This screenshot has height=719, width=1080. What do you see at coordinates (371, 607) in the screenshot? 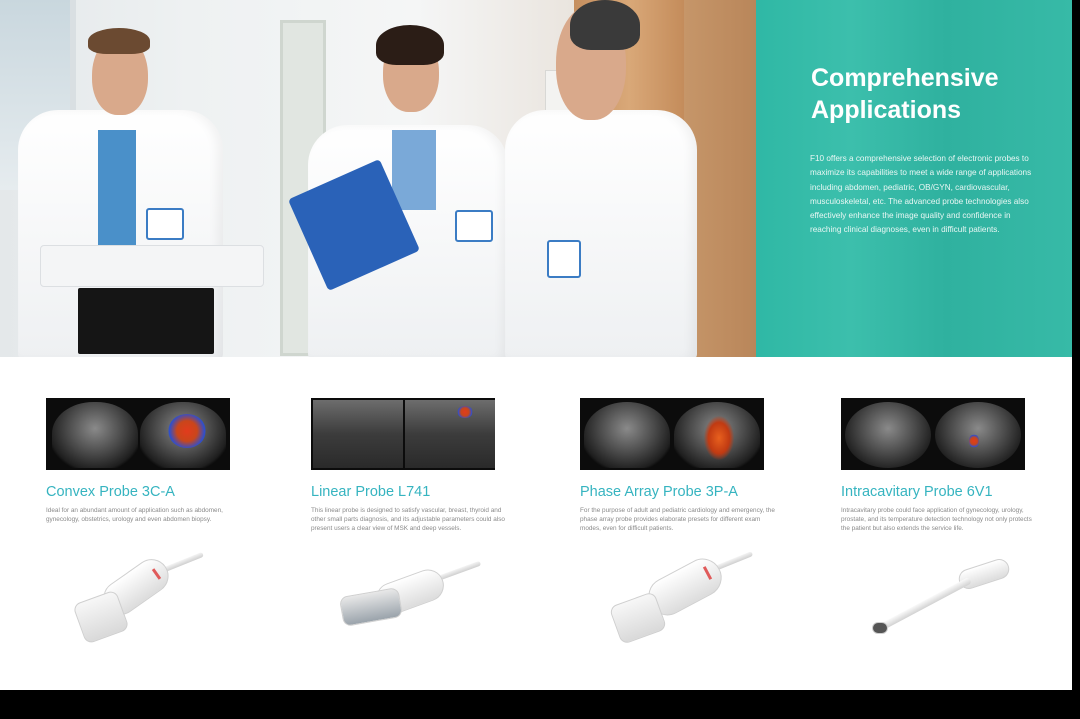
I see `probe-head` at bounding box center [371, 607].